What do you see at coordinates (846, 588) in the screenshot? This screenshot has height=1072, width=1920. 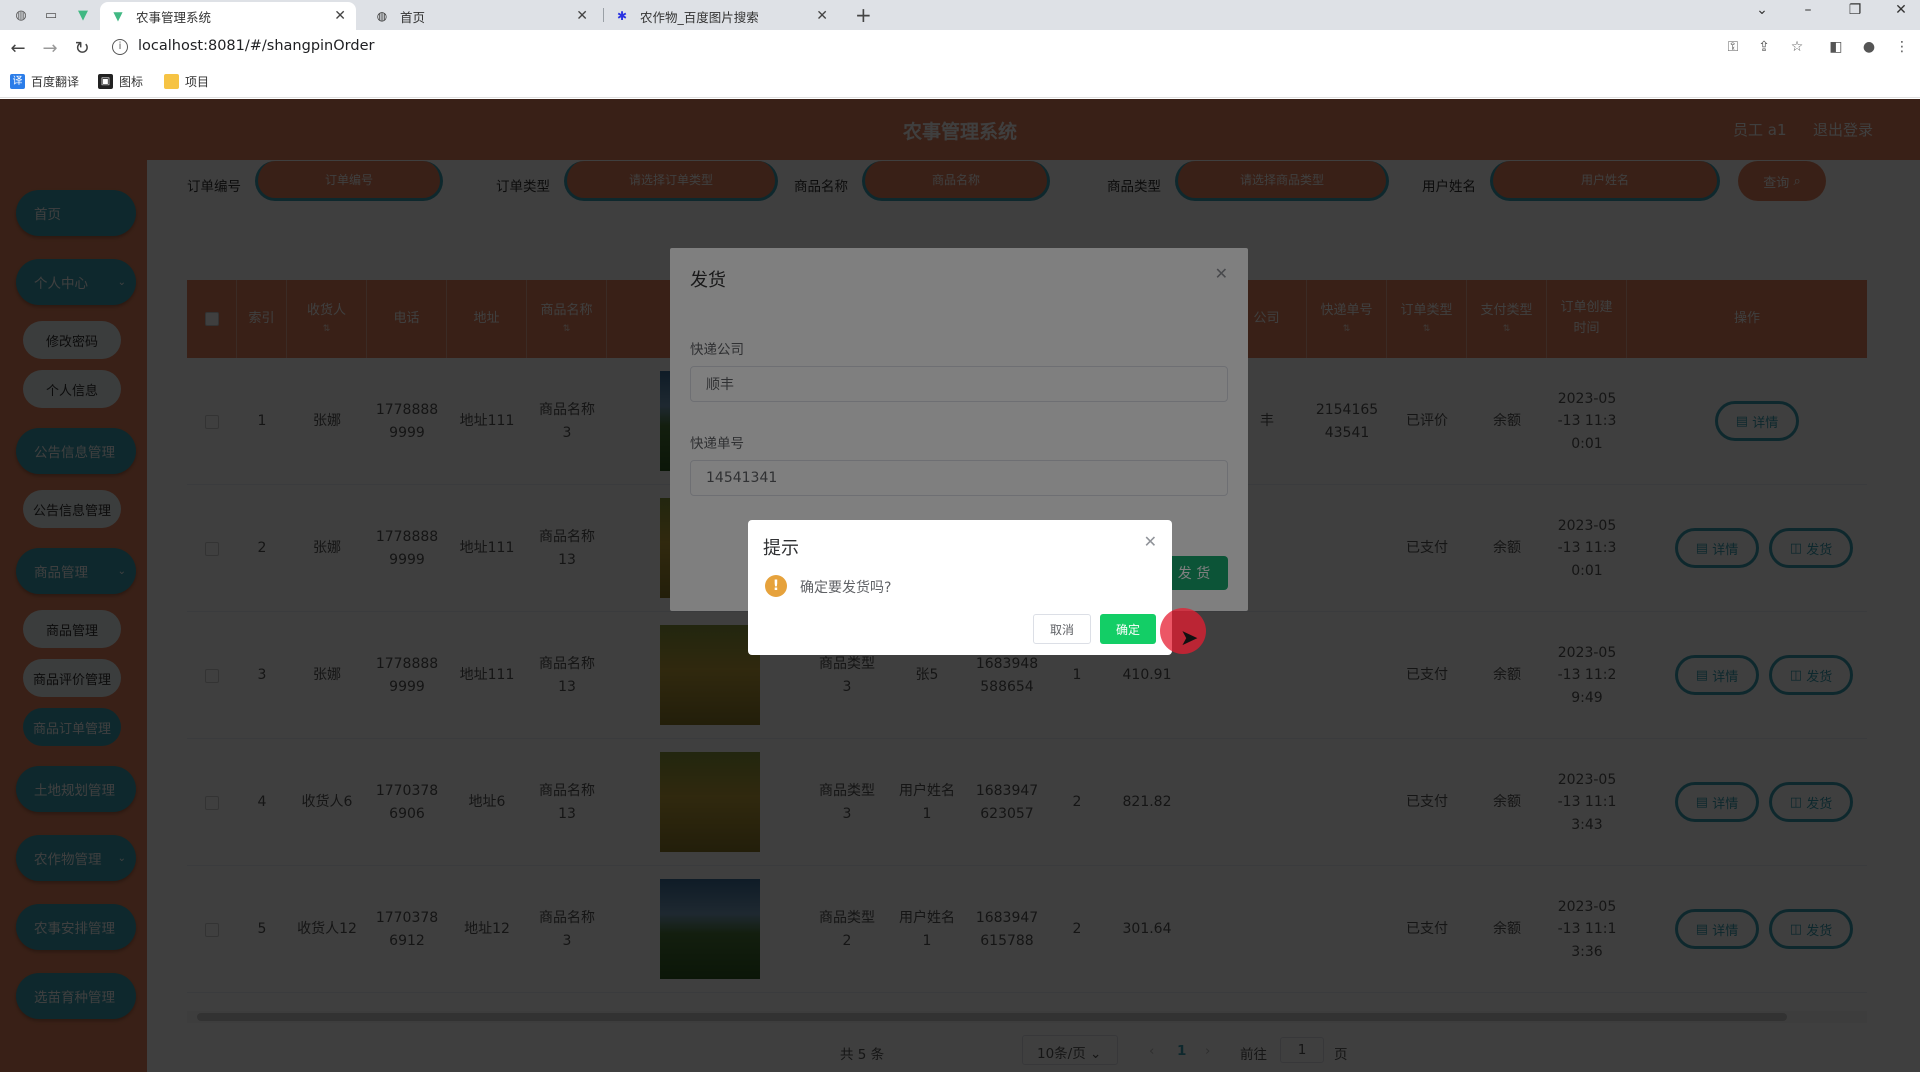 I see `confirm-message: 确定要发货吗?` at bounding box center [846, 588].